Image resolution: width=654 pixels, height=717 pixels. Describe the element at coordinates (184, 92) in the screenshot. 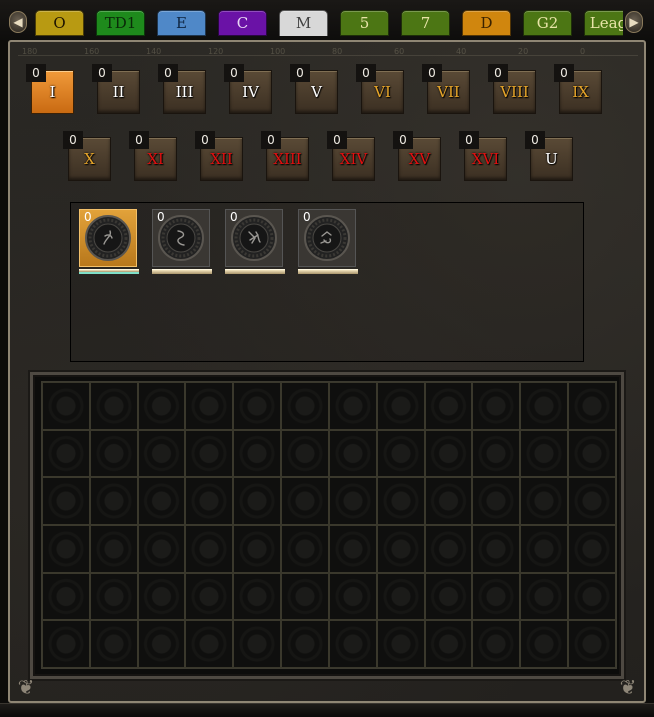

I see `tier-label: III` at that location.